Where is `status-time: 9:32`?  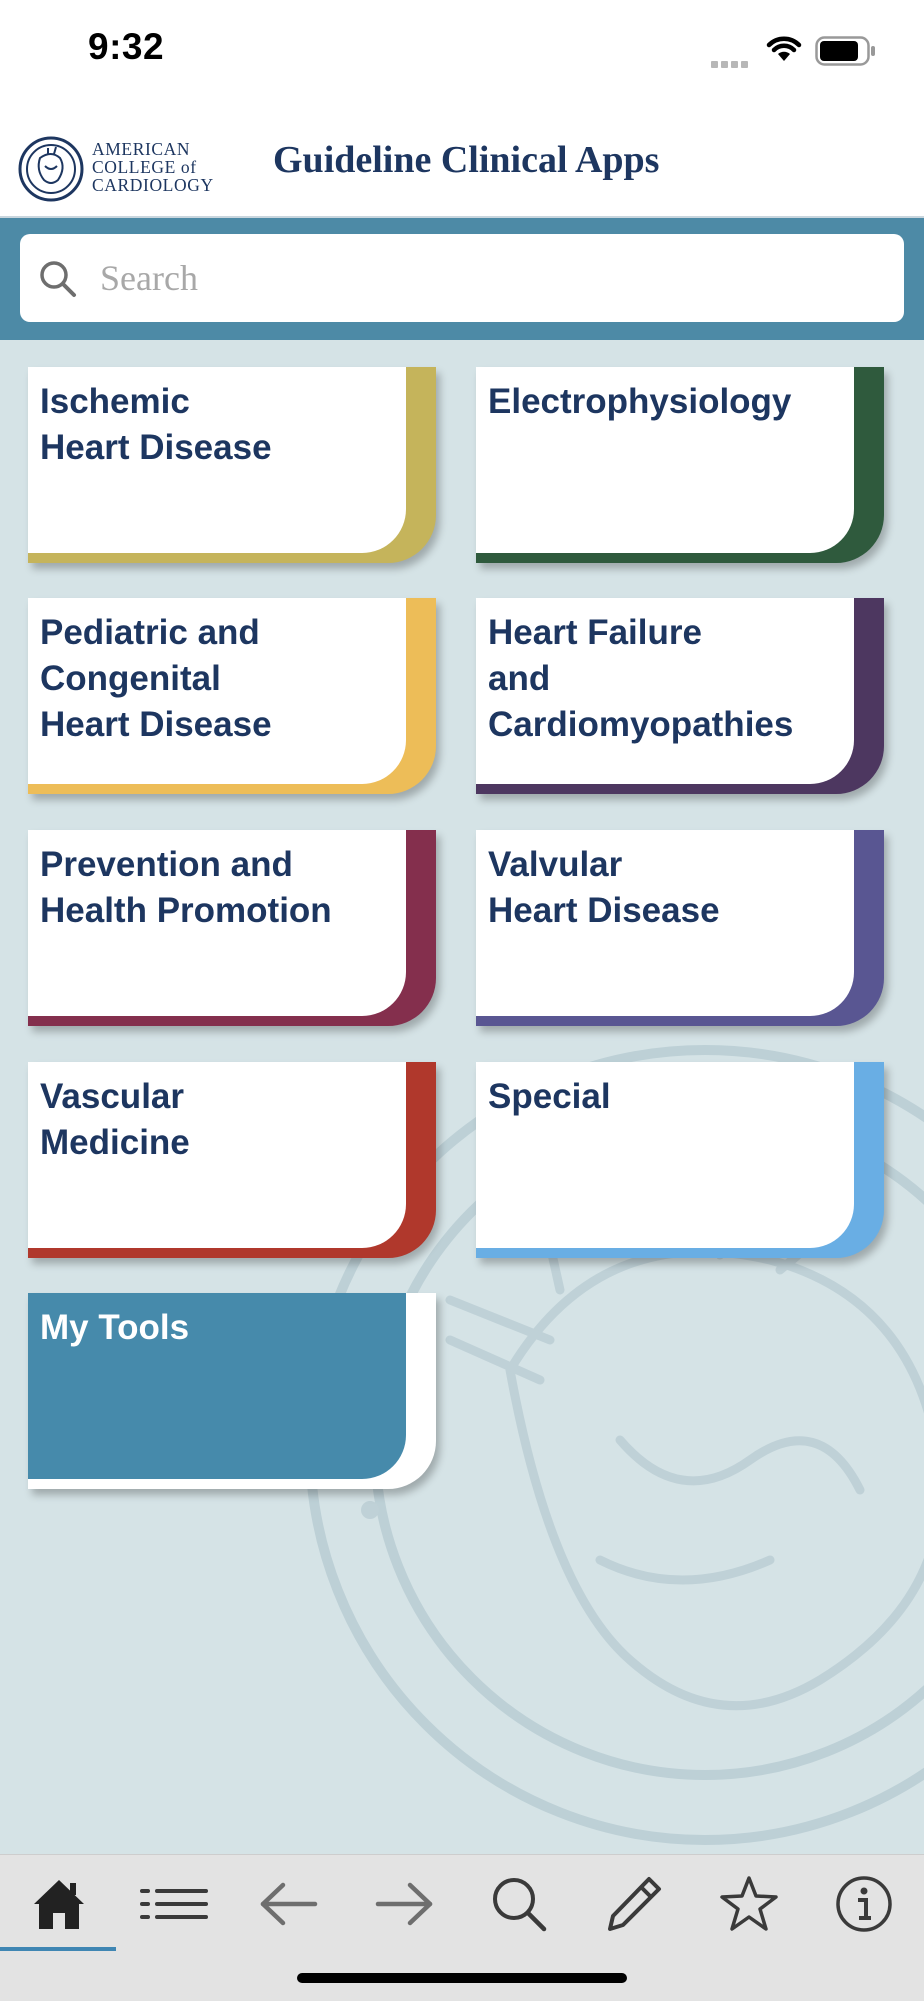 status-time: 9:32 is located at coordinates (126, 46).